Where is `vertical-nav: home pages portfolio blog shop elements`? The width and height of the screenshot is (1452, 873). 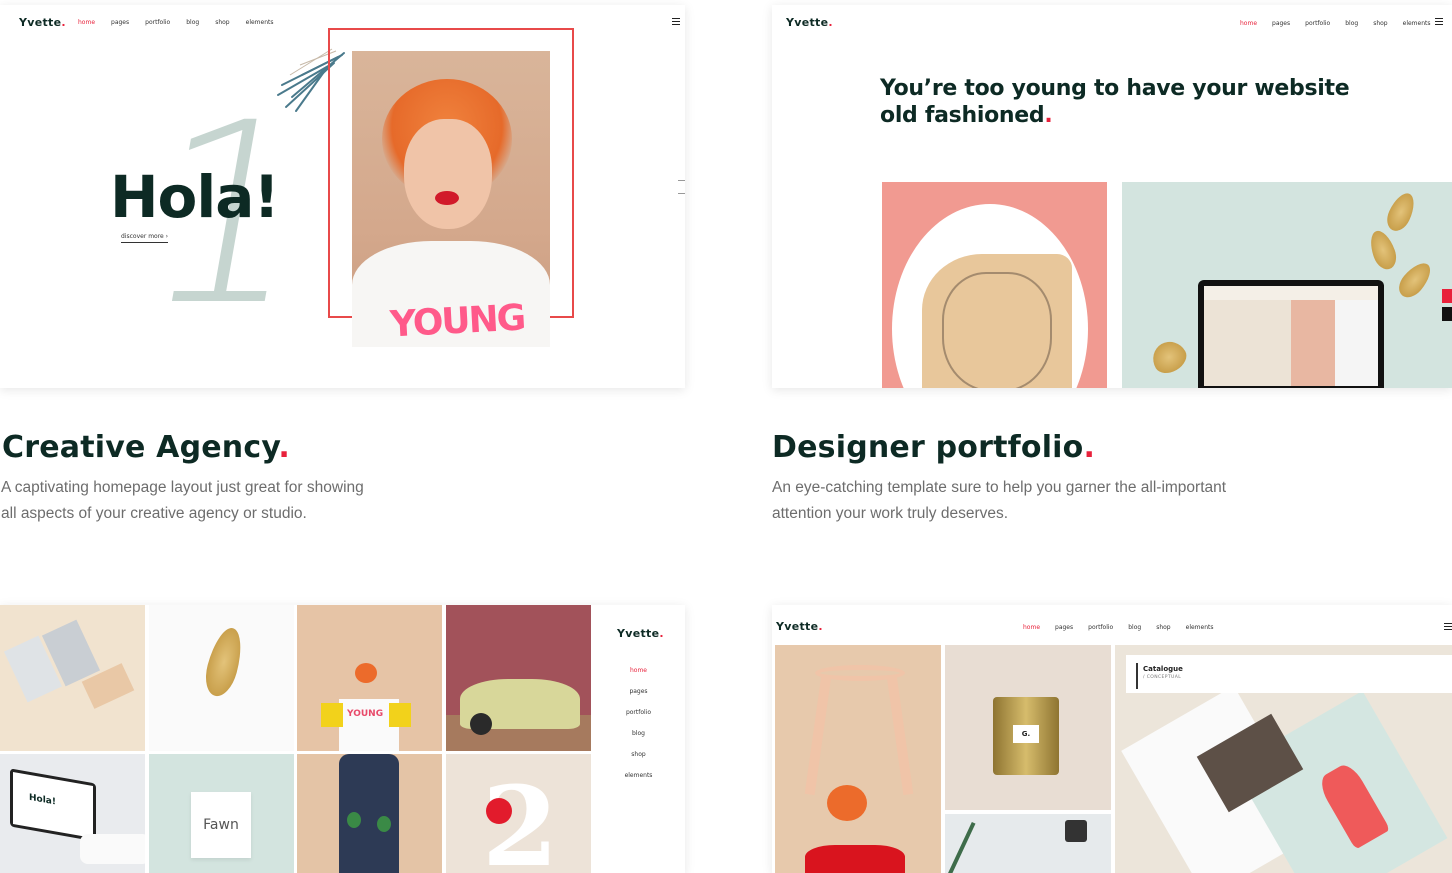
vertical-nav: home pages portfolio blog shop elements is located at coordinates (638, 723).